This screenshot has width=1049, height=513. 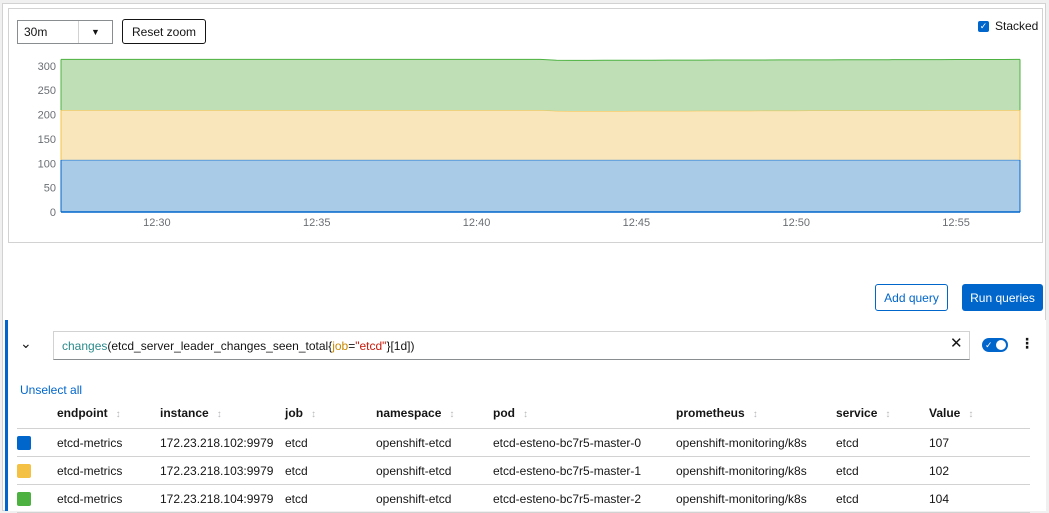 I want to click on query-enable-toggle: ✓, so click(x=995, y=345).